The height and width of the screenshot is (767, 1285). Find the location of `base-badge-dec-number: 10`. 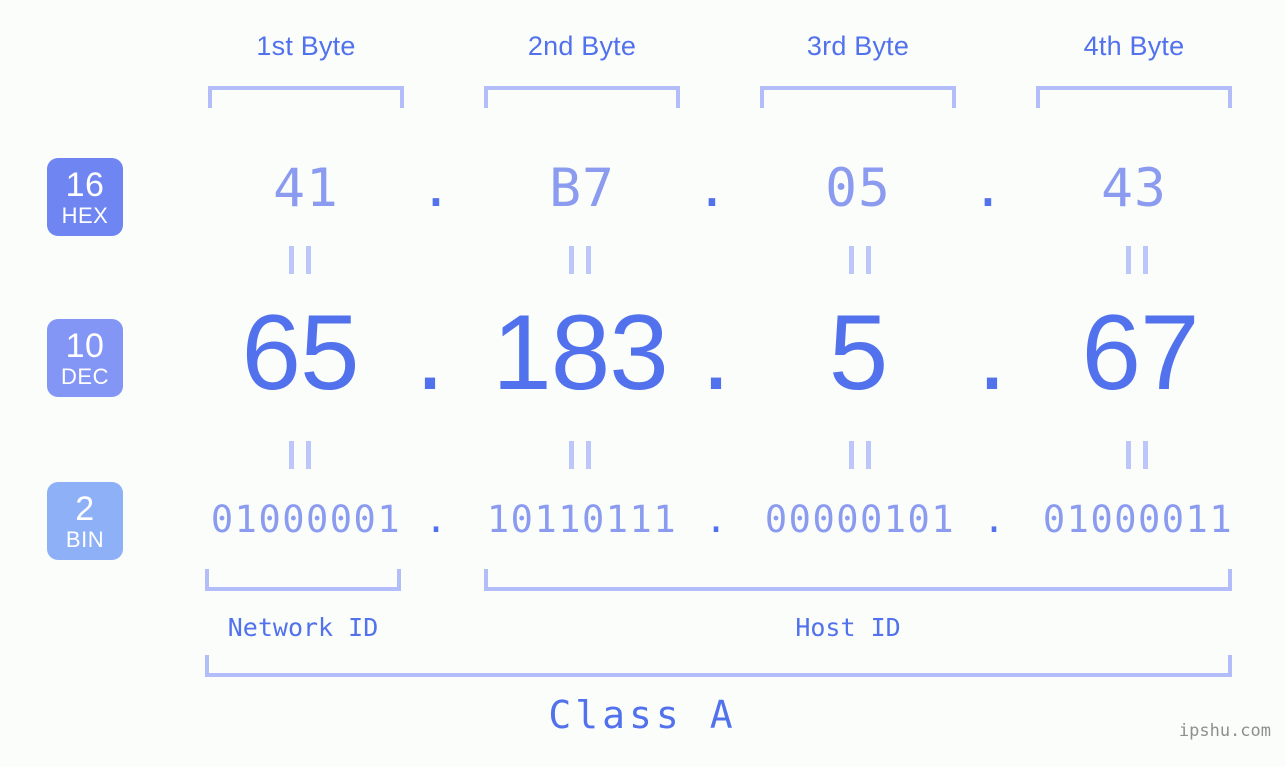

base-badge-dec-number: 10 is located at coordinates (85, 345).